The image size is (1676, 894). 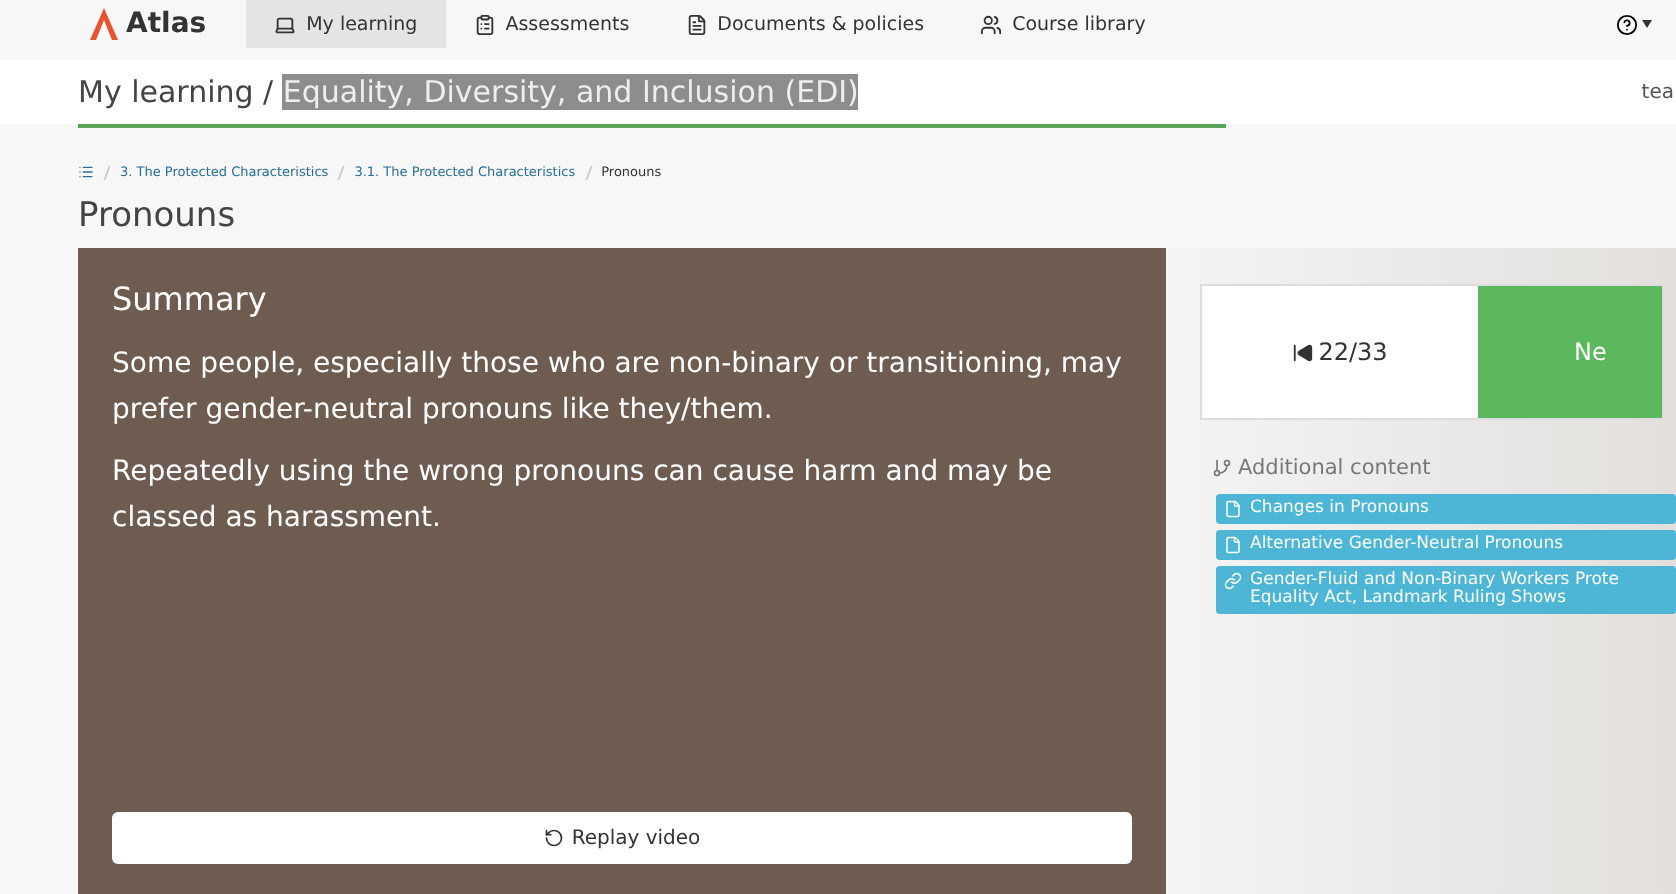 What do you see at coordinates (158, 216) in the screenshot?
I see `page-title: Pronouns` at bounding box center [158, 216].